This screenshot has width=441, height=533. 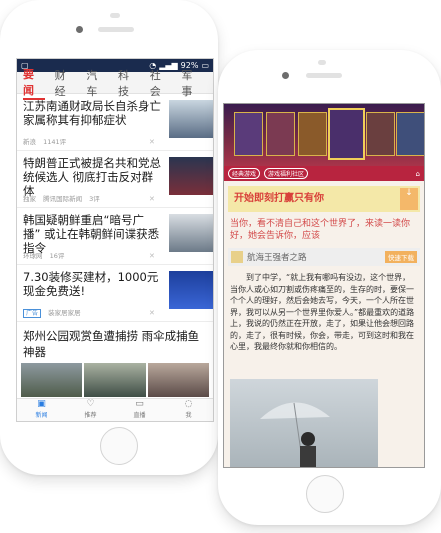 What do you see at coordinates (346, 134) in the screenshot?
I see `hero-card-featured` at bounding box center [346, 134].